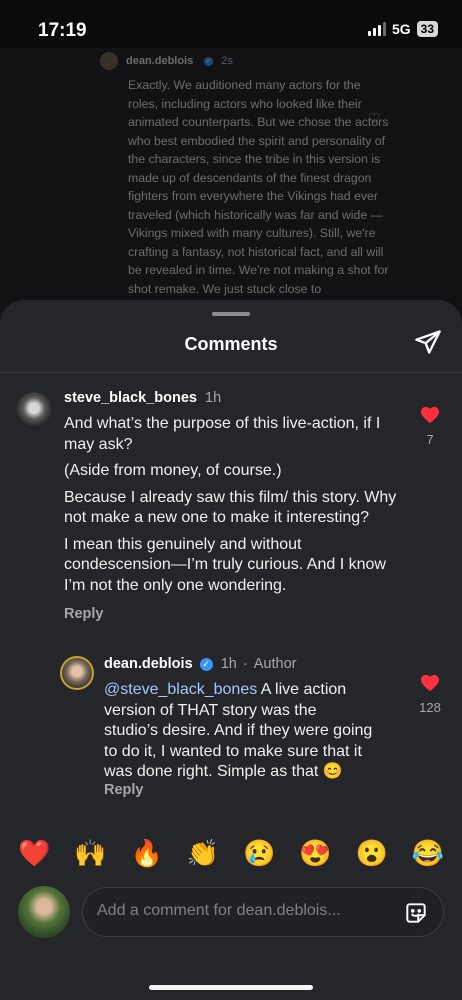  What do you see at coordinates (376, 29) in the screenshot?
I see `signal-icon` at bounding box center [376, 29].